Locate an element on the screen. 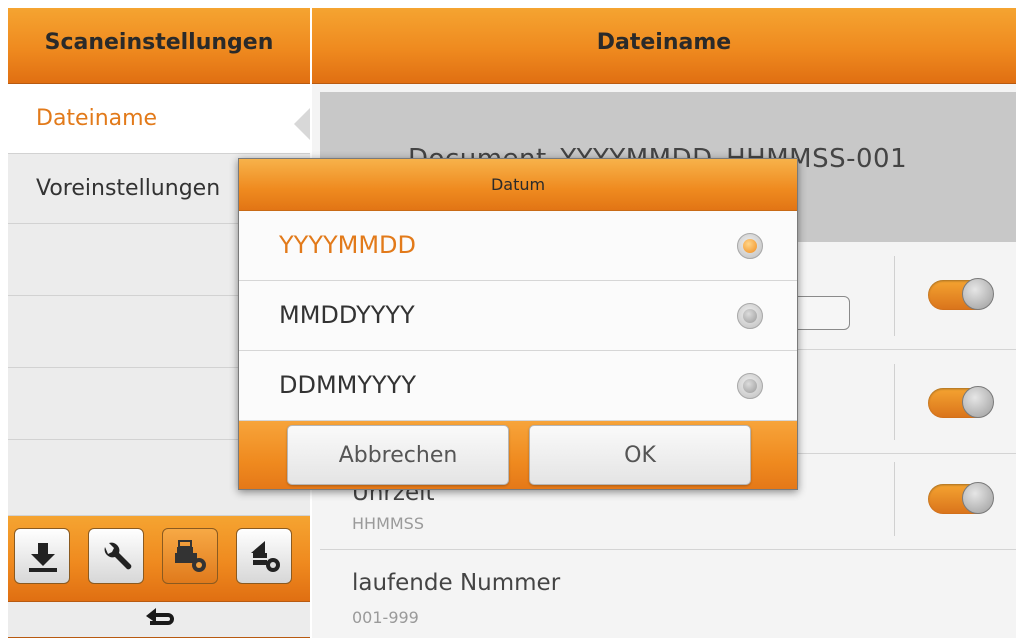 Image resolution: width=1016 pixels, height=638 pixels. main-header: Dateiname is located at coordinates (664, 46).